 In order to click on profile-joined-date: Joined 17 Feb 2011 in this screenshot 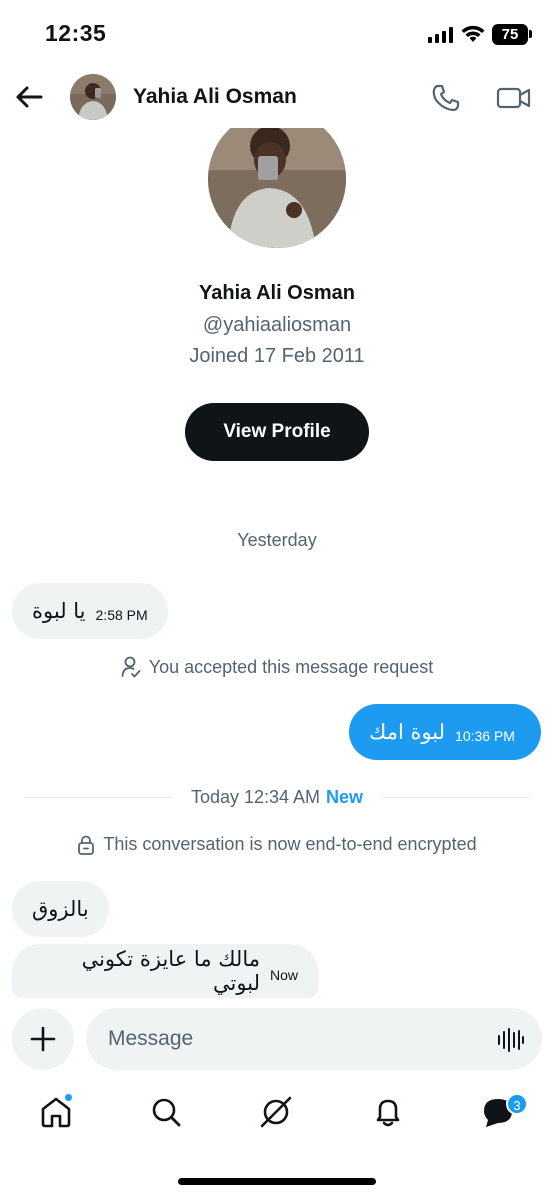, I will do `click(277, 356)`.